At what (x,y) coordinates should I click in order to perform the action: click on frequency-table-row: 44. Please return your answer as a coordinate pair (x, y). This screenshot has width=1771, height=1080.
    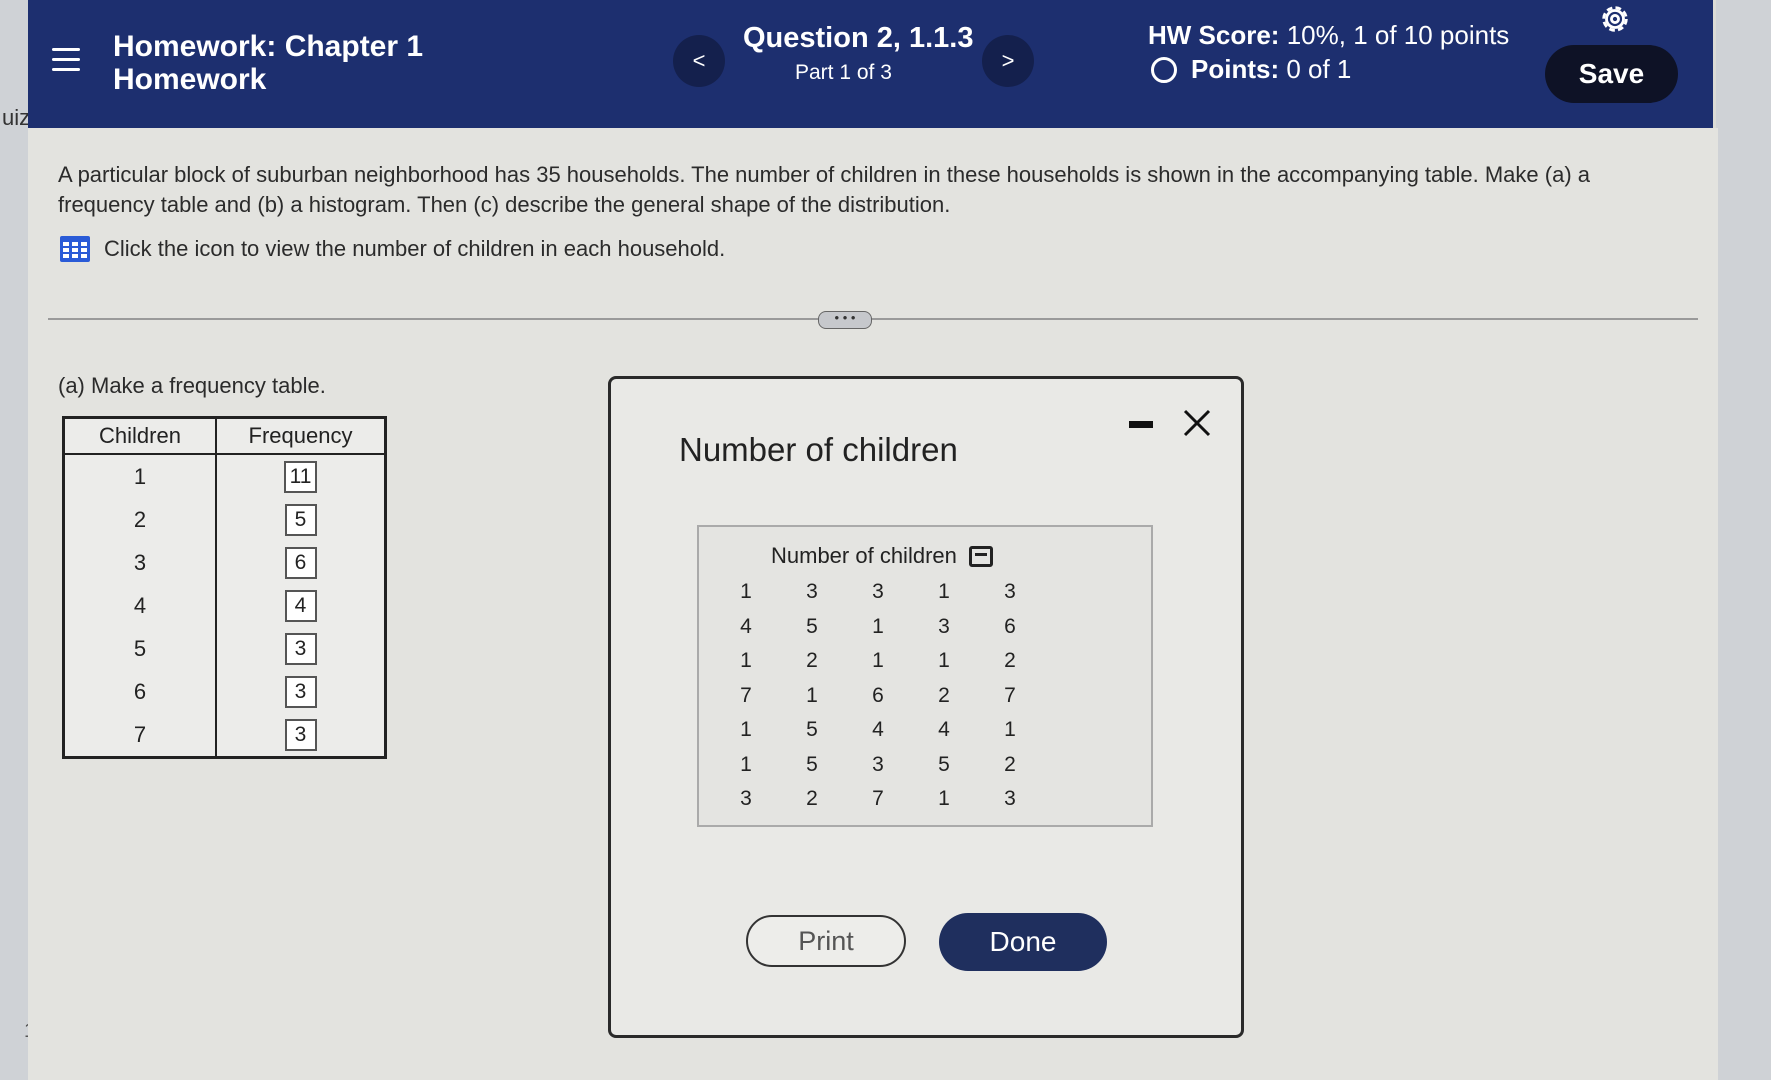
    Looking at the image, I should click on (224, 605).